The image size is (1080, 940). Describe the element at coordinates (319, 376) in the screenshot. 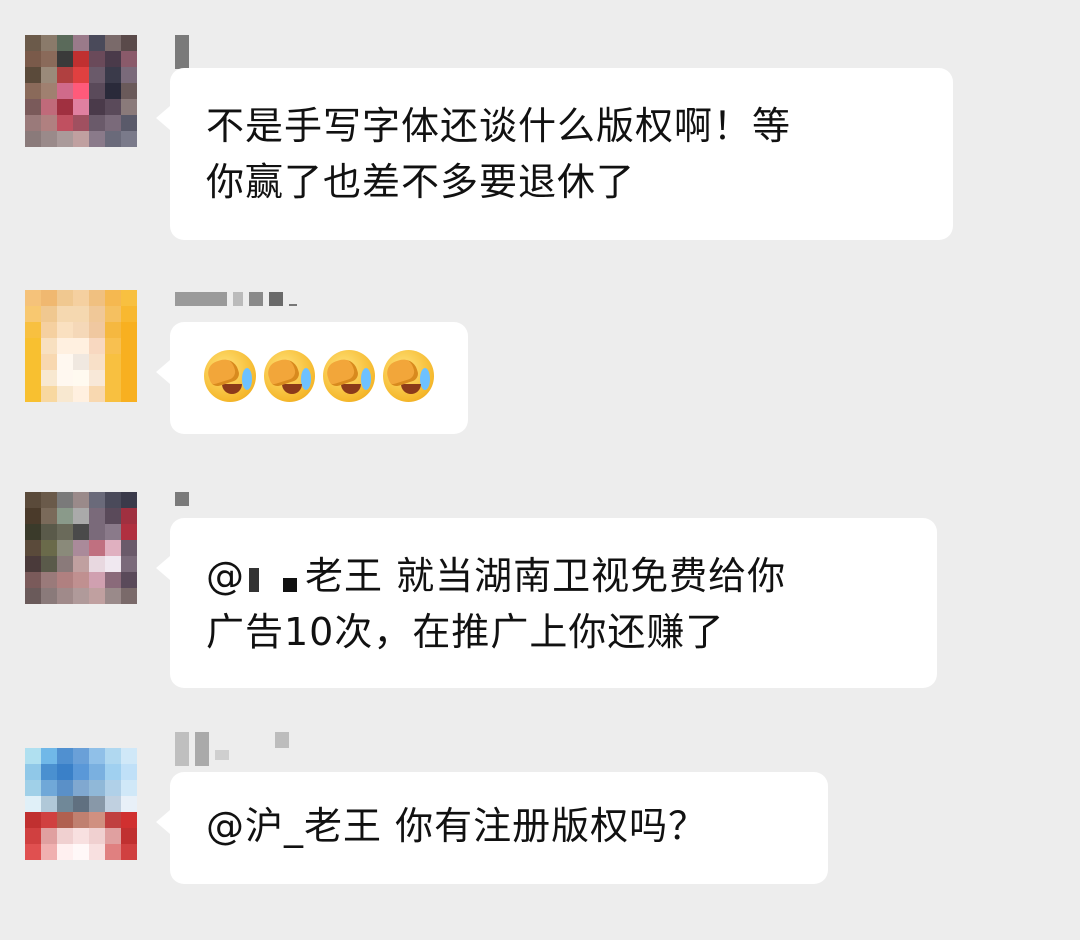

I see `emoji-row` at that location.